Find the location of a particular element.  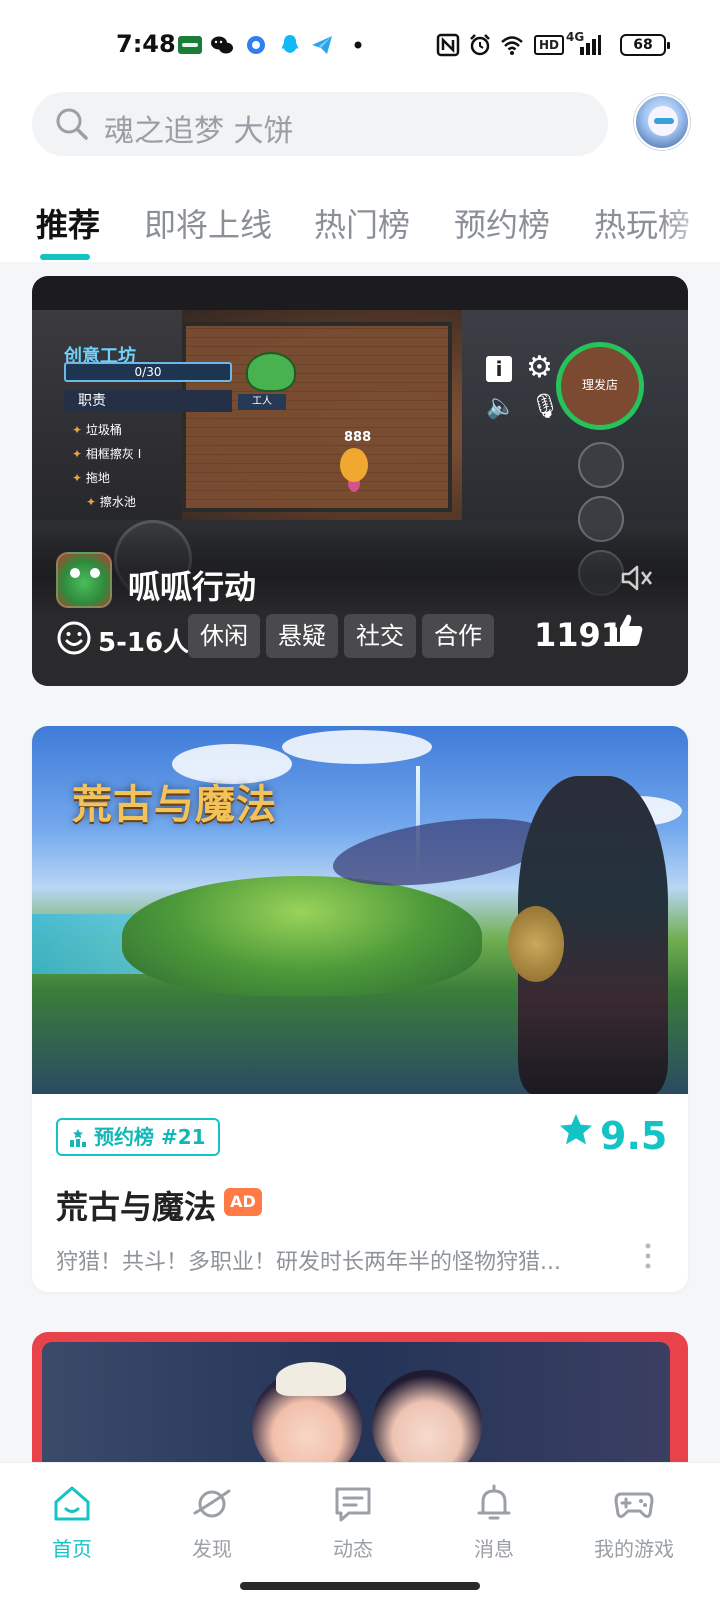

nav-discover: 发现 is located at coordinates (212, 1522).